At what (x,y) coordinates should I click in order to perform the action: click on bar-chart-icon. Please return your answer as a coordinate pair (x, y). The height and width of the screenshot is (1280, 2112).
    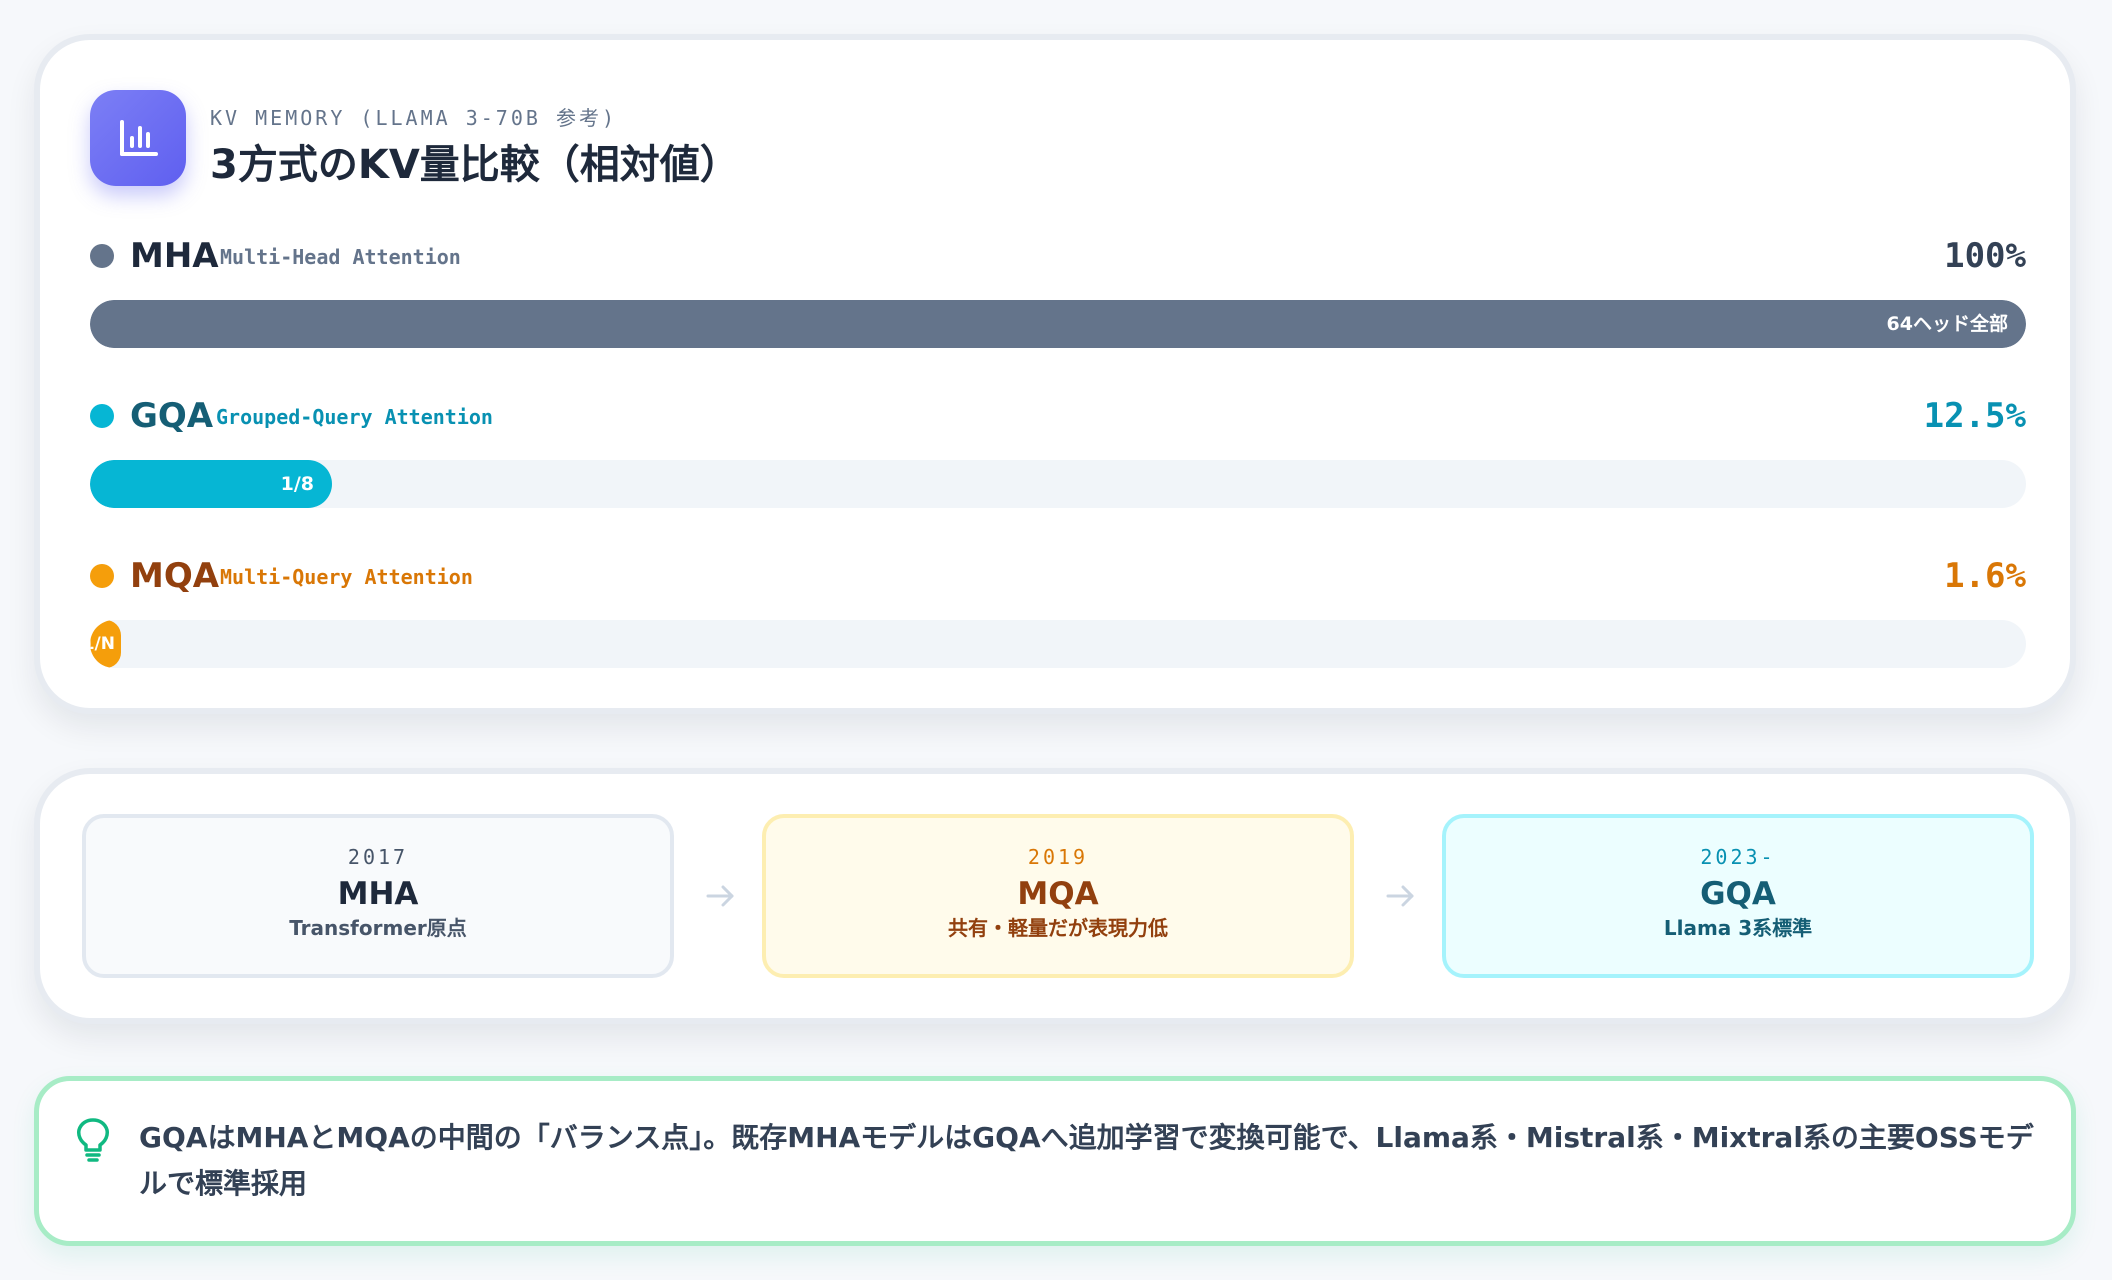
    Looking at the image, I should click on (138, 138).